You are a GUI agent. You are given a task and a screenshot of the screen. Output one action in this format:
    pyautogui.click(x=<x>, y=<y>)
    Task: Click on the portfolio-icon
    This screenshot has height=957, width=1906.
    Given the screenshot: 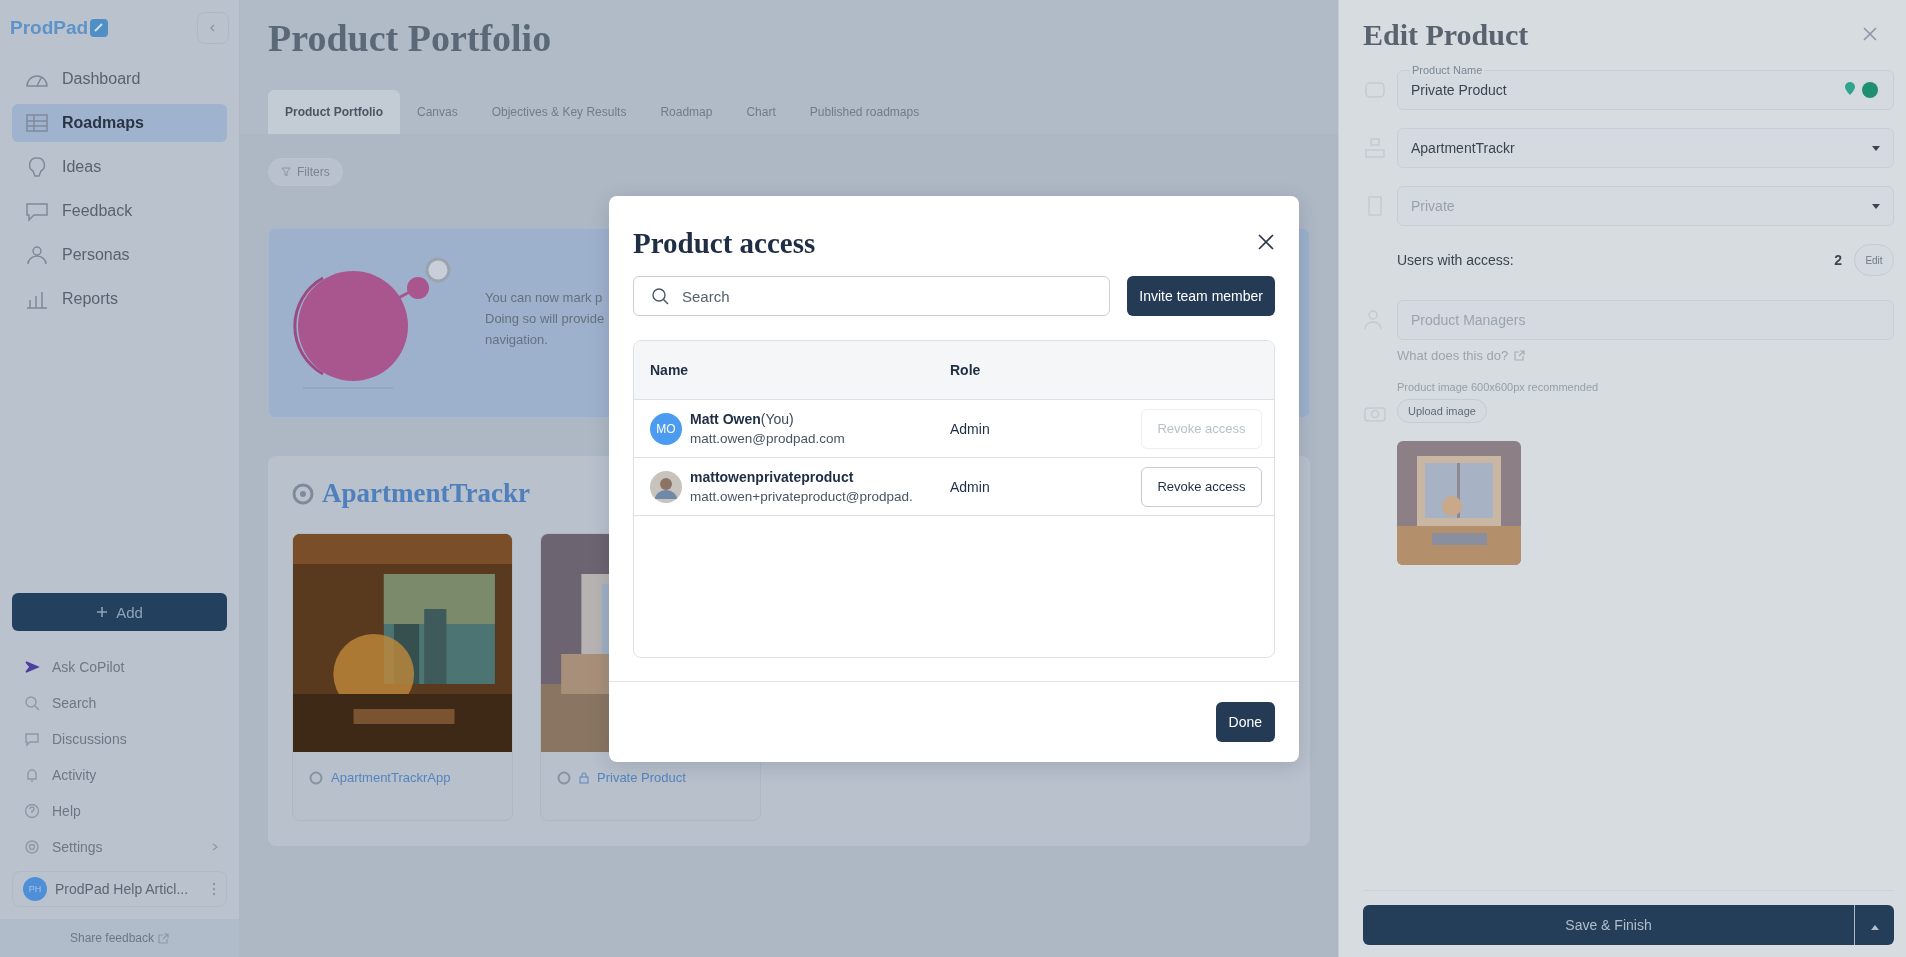 What is the action you would take?
    pyautogui.click(x=303, y=493)
    